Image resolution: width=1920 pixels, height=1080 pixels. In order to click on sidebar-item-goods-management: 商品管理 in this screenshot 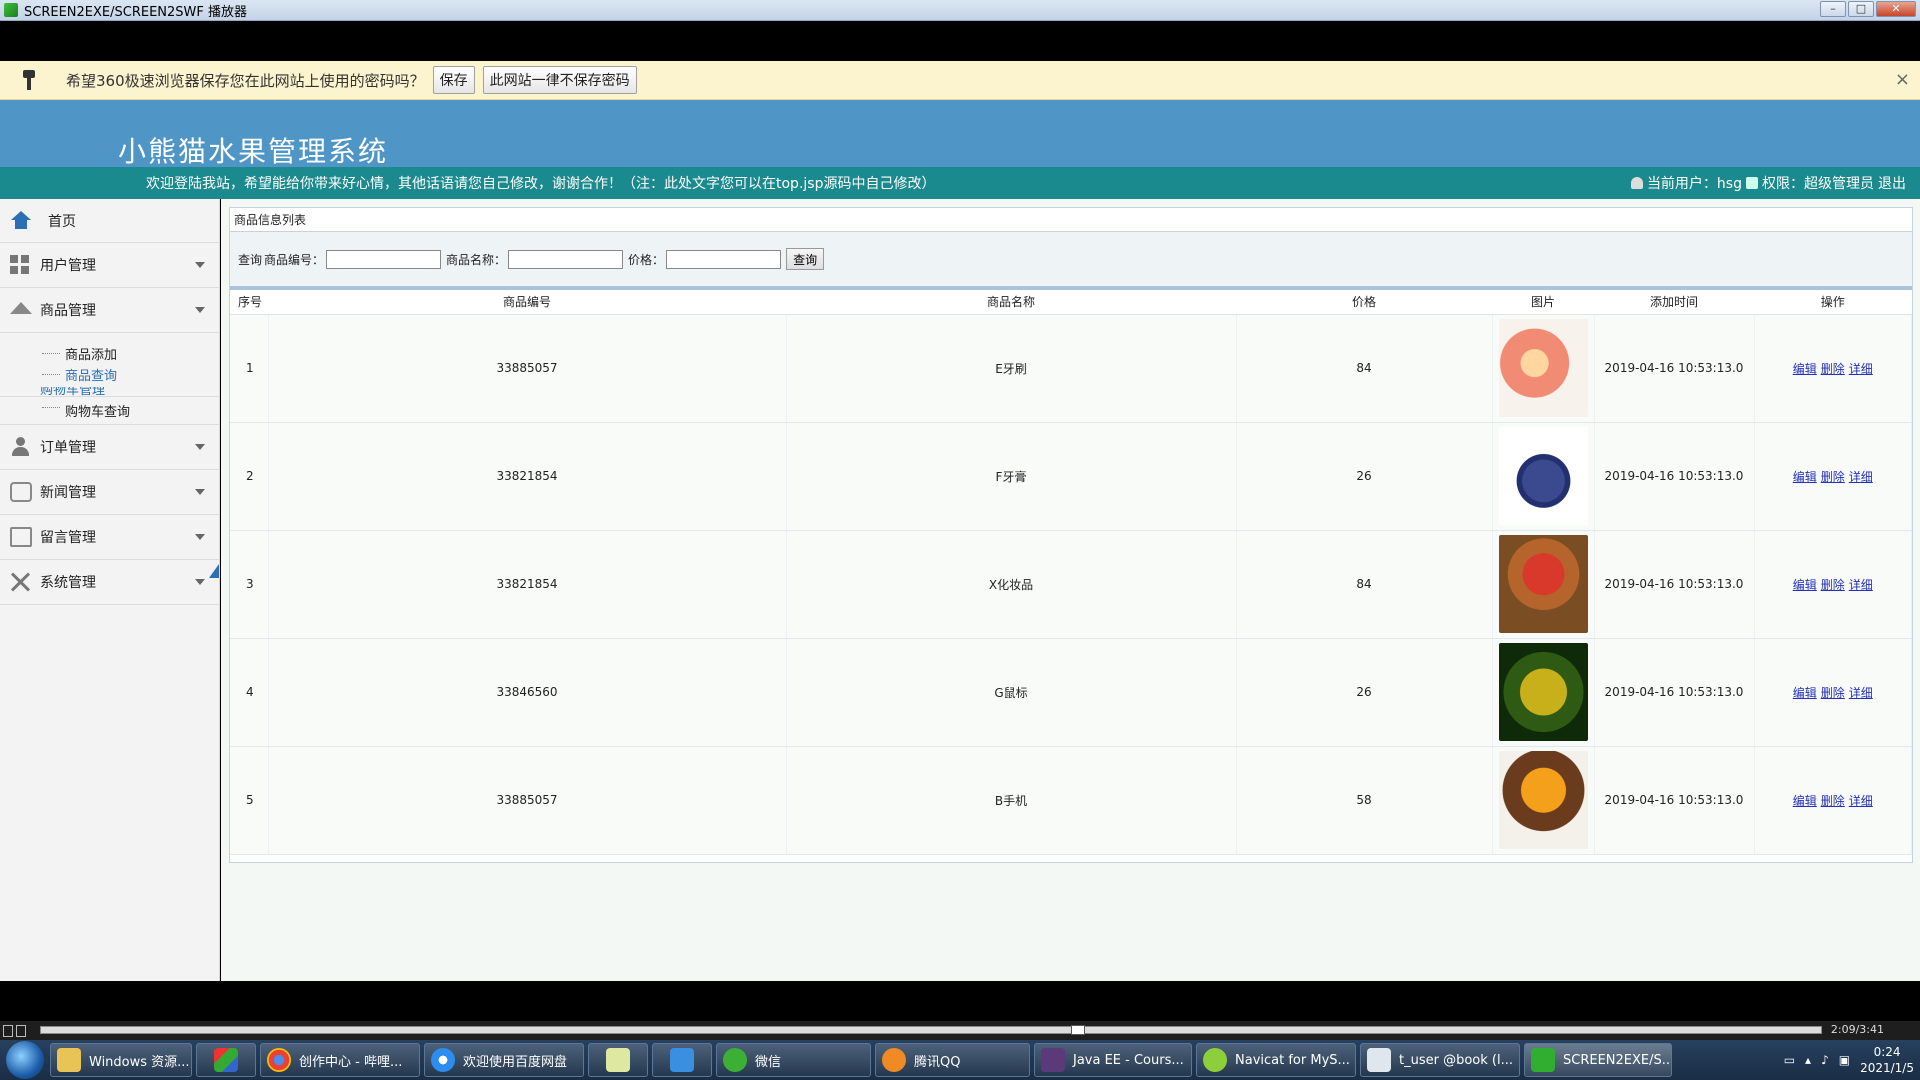, I will do `click(109, 310)`.